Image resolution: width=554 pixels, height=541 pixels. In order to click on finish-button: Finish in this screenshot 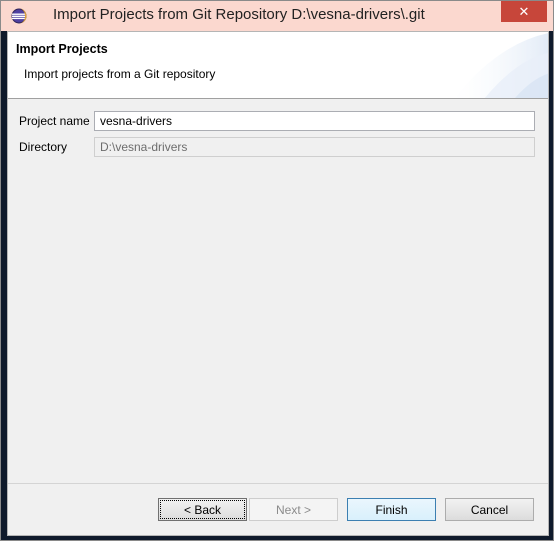, I will do `click(391, 509)`.